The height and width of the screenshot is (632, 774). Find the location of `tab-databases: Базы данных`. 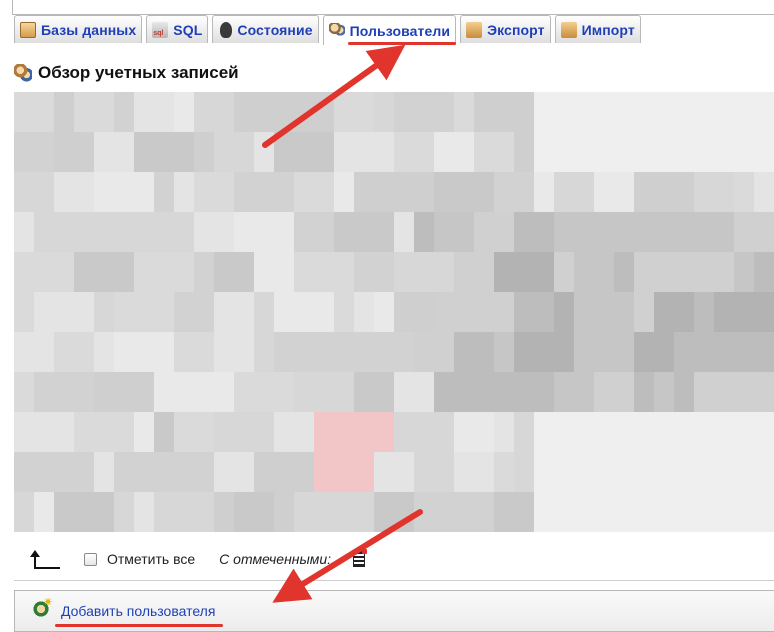

tab-databases: Базы данных is located at coordinates (78, 29).